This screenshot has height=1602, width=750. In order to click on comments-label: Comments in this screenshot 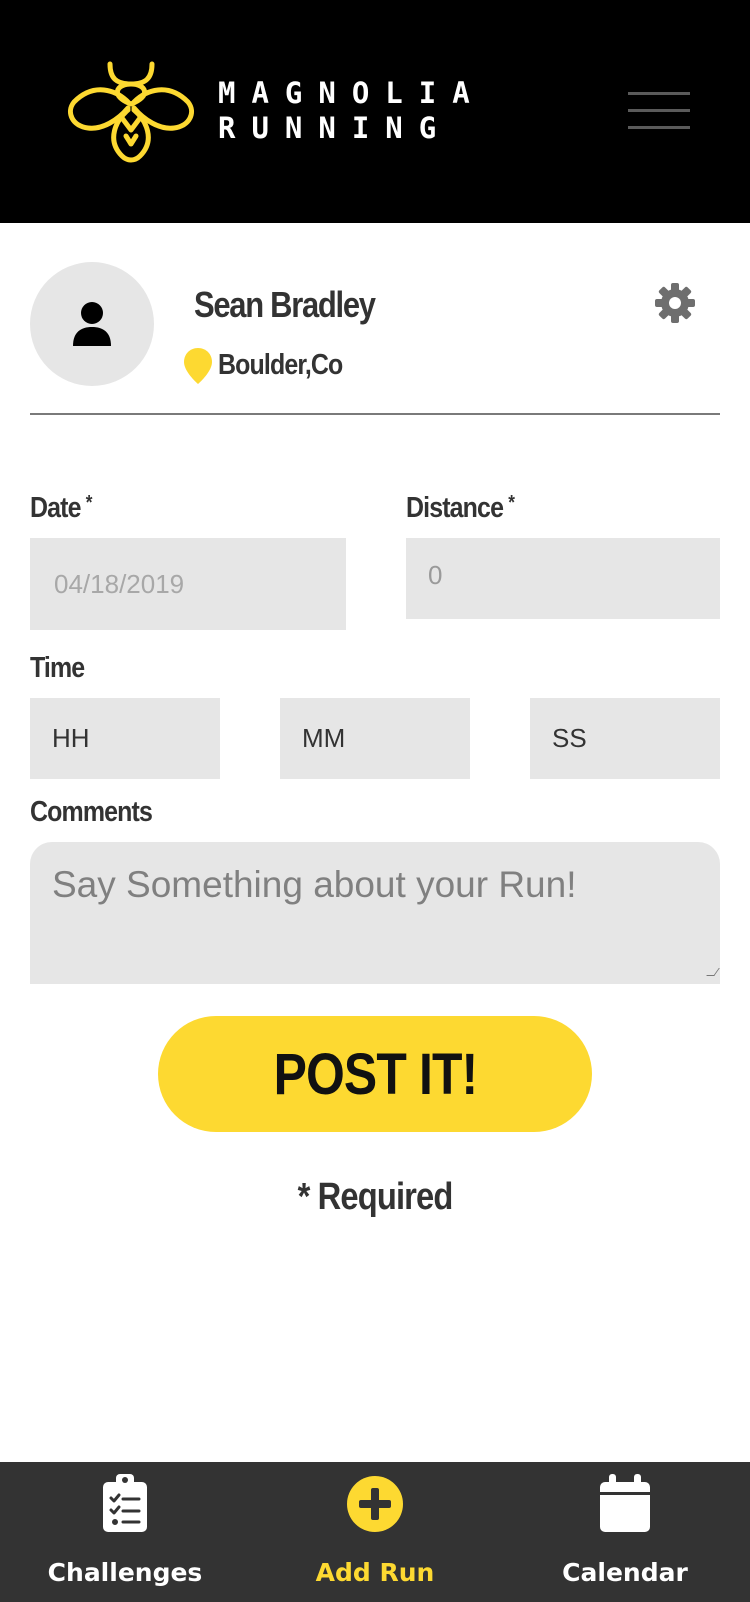, I will do `click(91, 812)`.